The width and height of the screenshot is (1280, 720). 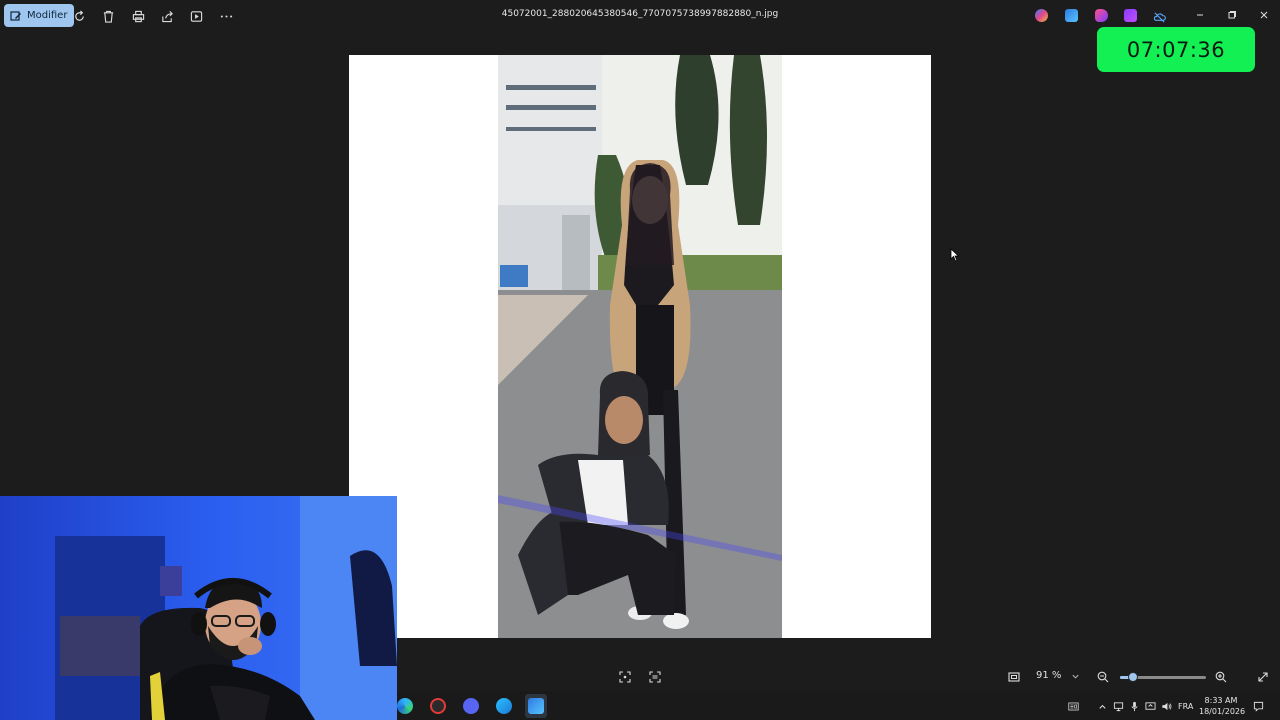 What do you see at coordinates (1222, 711) in the screenshot?
I see `clock-date: 18/01/2026` at bounding box center [1222, 711].